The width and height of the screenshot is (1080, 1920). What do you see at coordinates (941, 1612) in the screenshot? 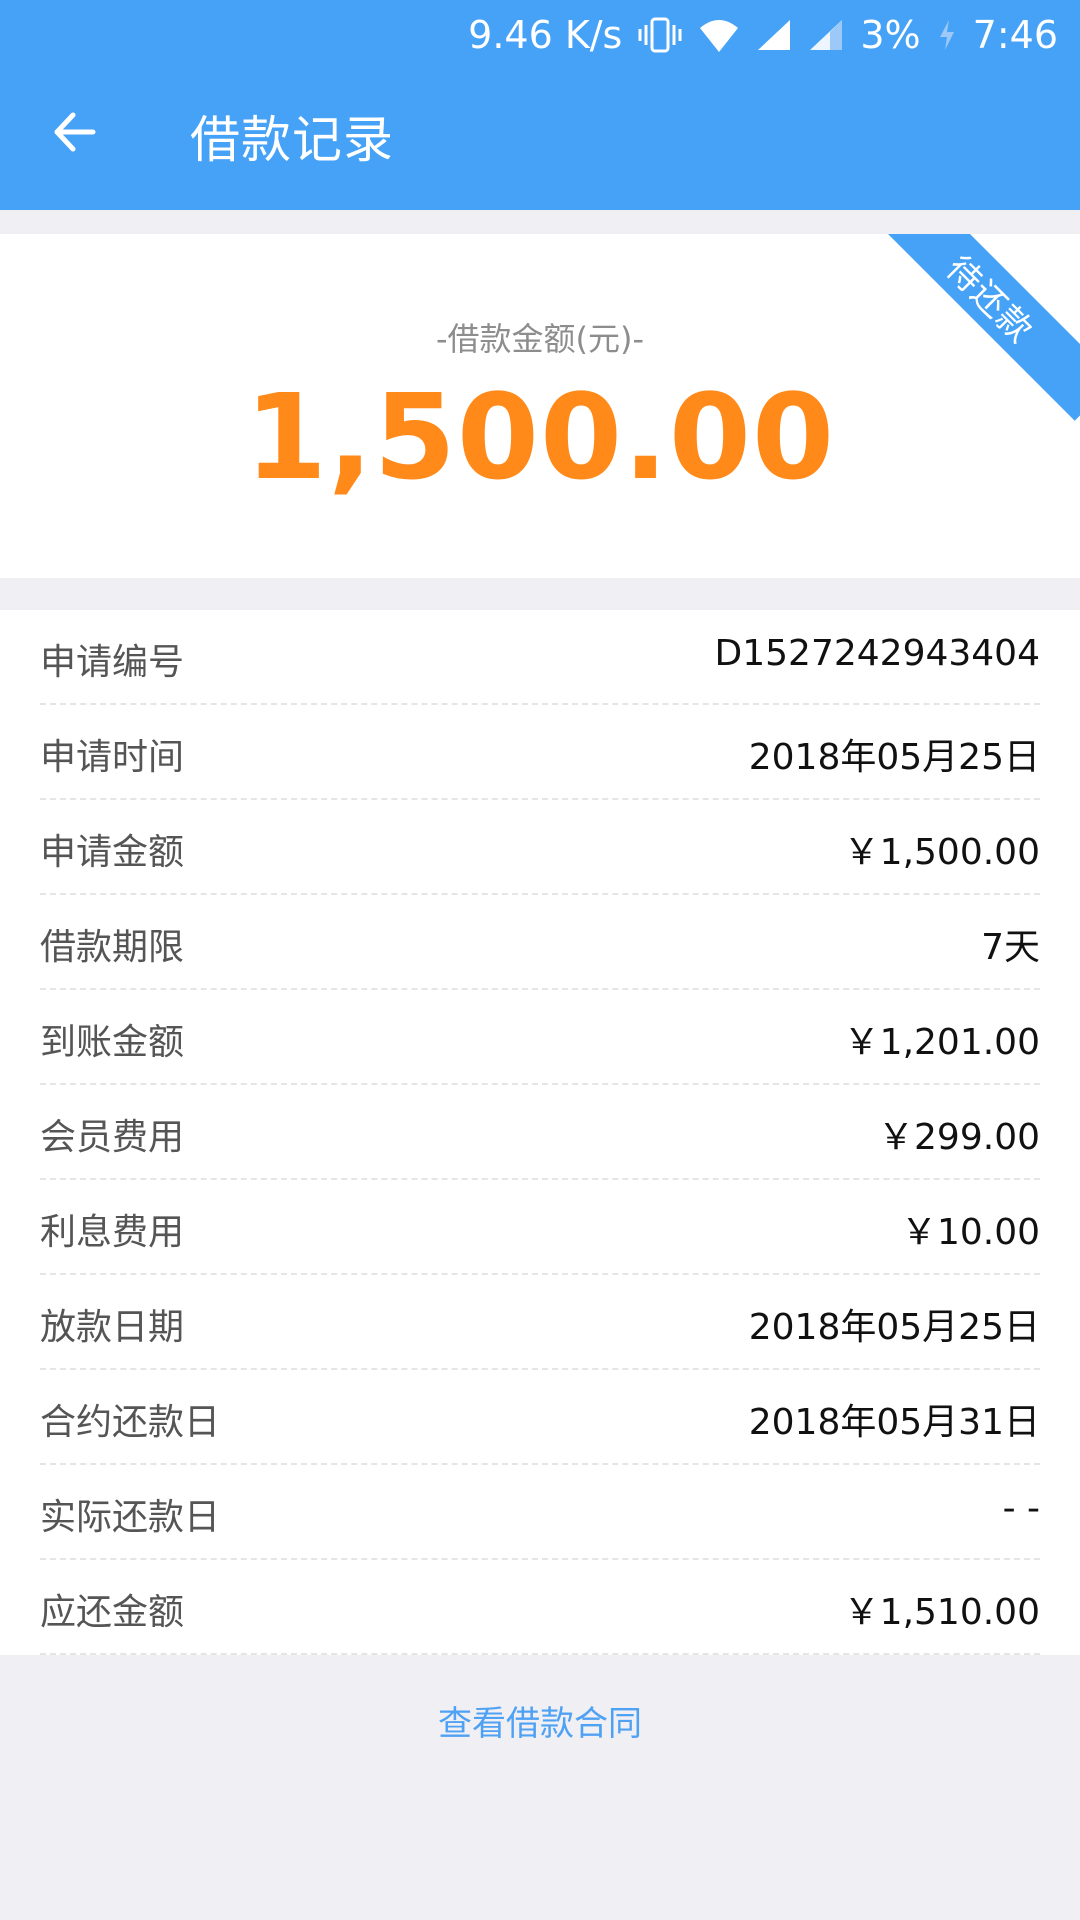
I see `detail-value: ￥1,510.00` at bounding box center [941, 1612].